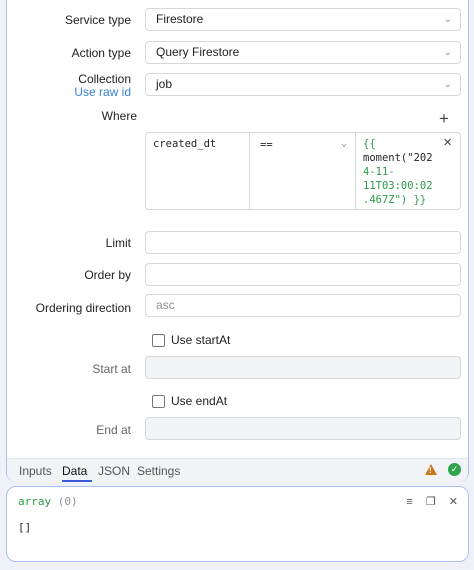 The width and height of the screenshot is (474, 570). Describe the element at coordinates (266, 145) in the screenshot. I see `where-operator-value: ==` at that location.